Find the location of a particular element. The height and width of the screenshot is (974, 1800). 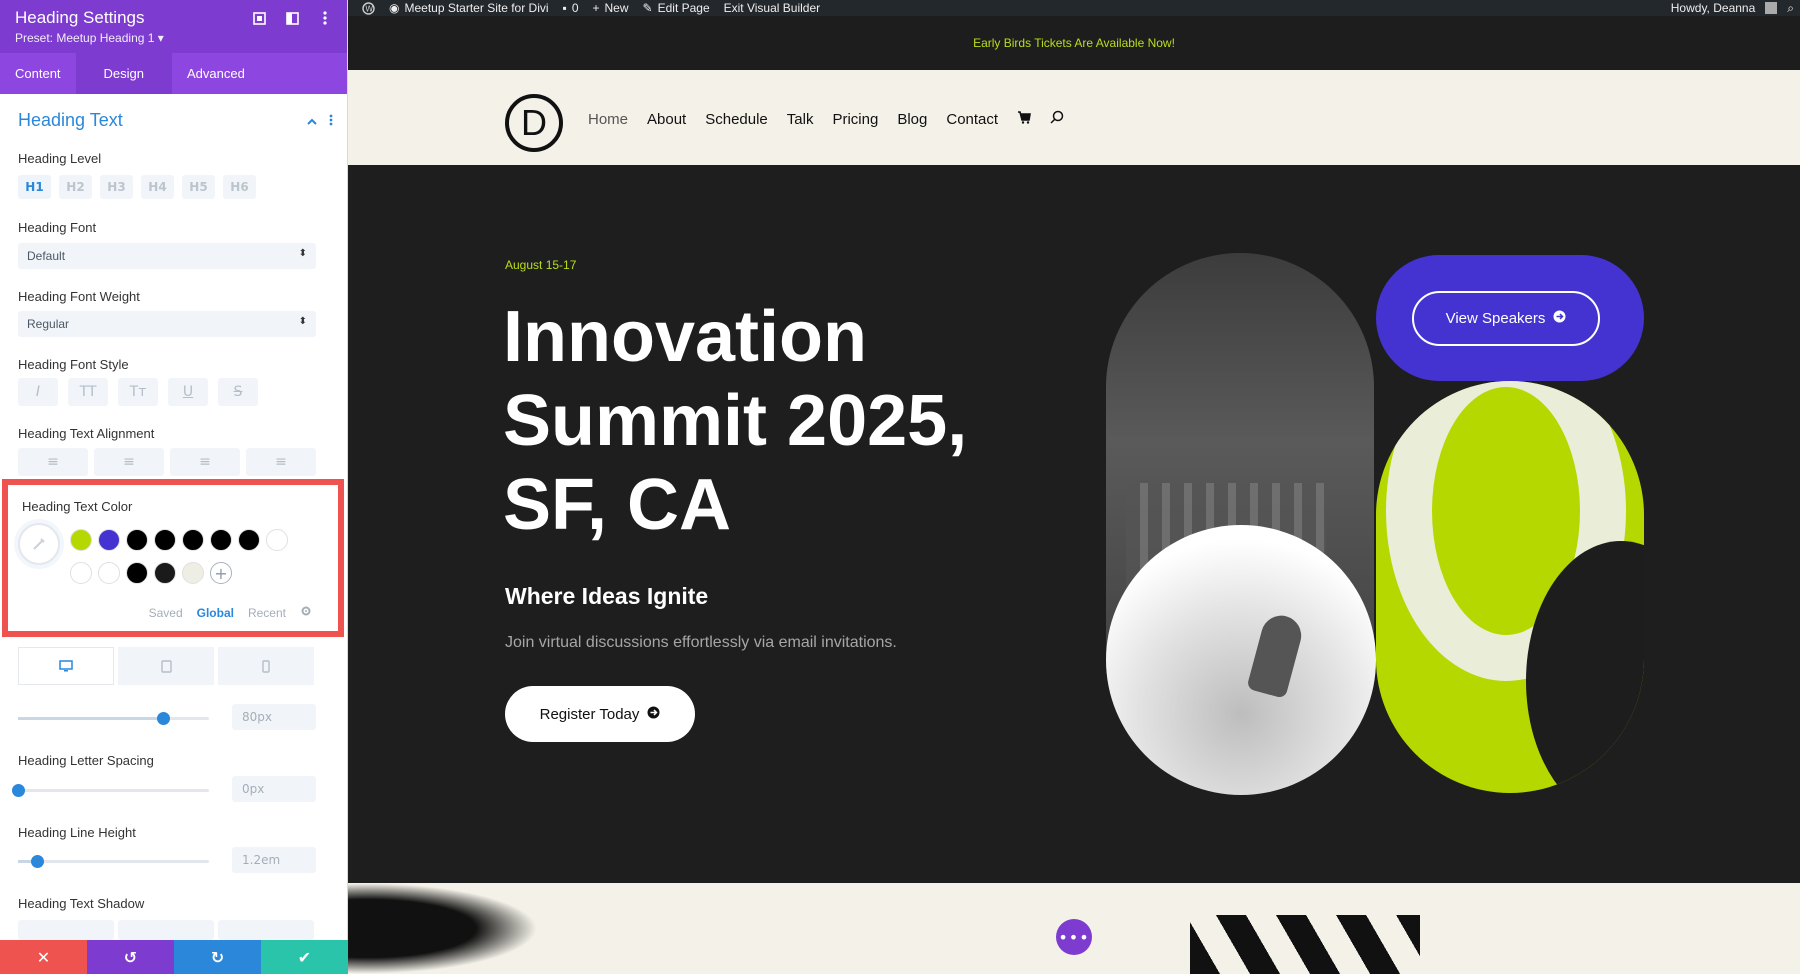

dashboard-icon: ◉ is located at coordinates (394, 8).